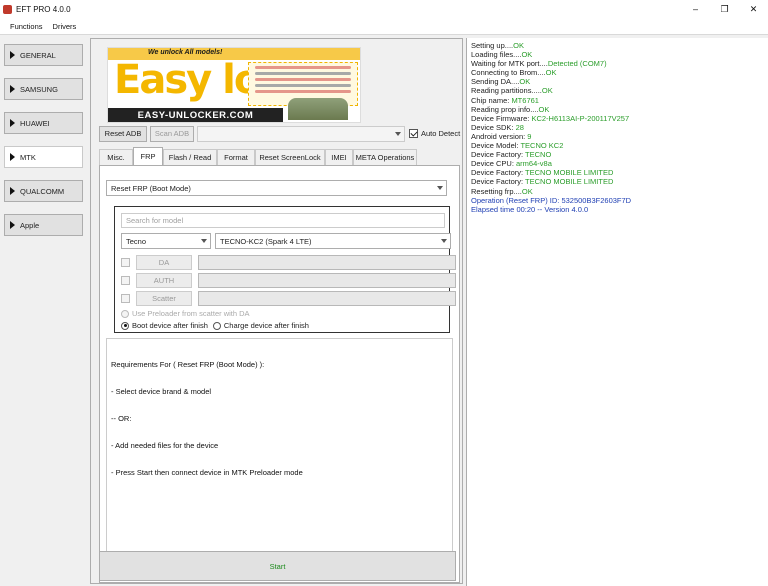  What do you see at coordinates (26, 26) in the screenshot?
I see `menu-functions: Functions` at bounding box center [26, 26].